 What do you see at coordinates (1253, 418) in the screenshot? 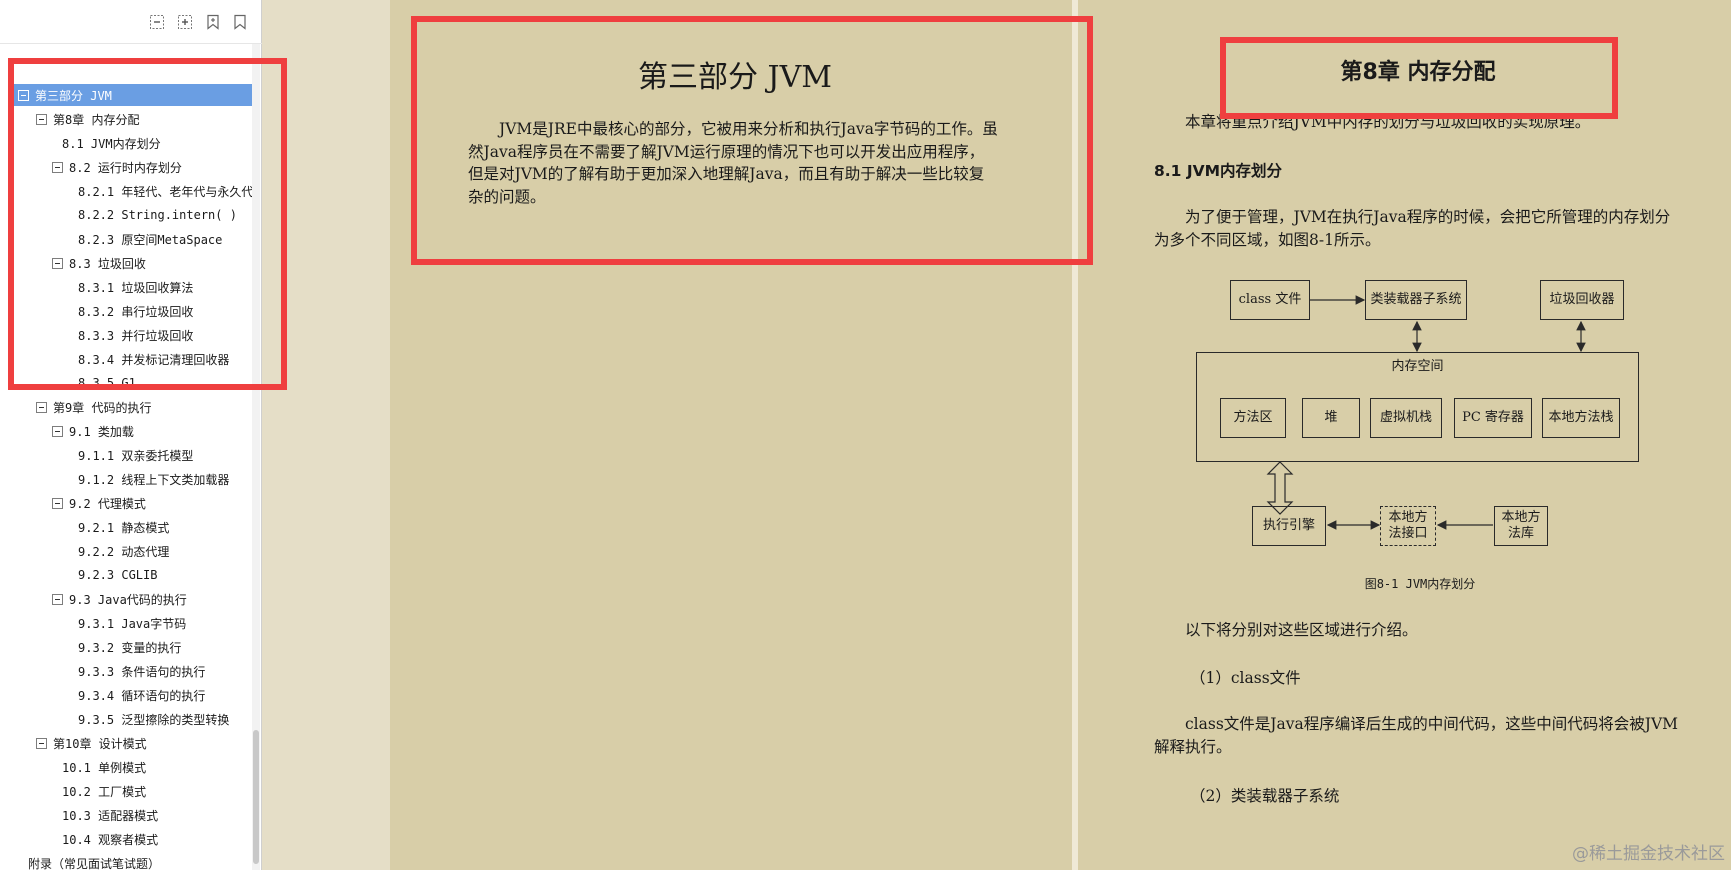
I see `method-area-box: 方法区` at bounding box center [1253, 418].